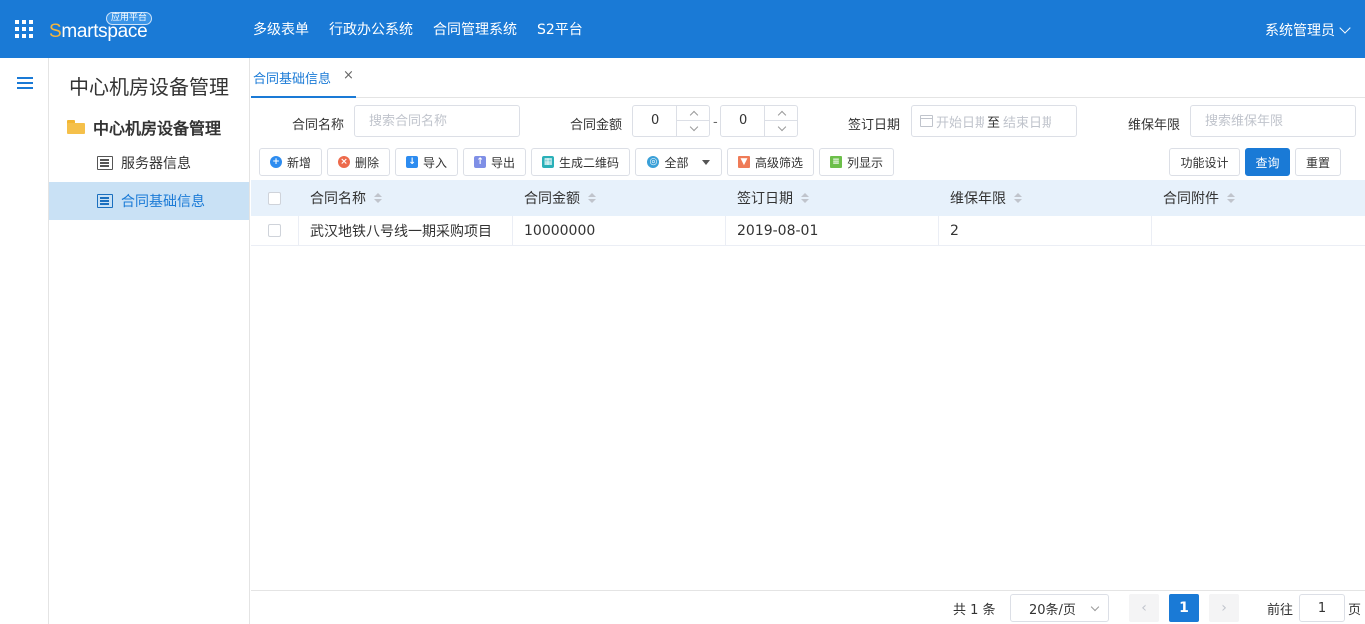 This screenshot has height=624, width=1365. Describe the element at coordinates (655, 120) in the screenshot. I see `amount-min-value: 0` at that location.